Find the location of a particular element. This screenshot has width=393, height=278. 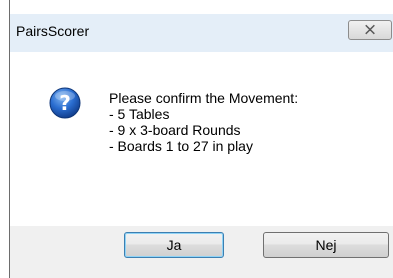

close-button: ⨉ is located at coordinates (370, 30).